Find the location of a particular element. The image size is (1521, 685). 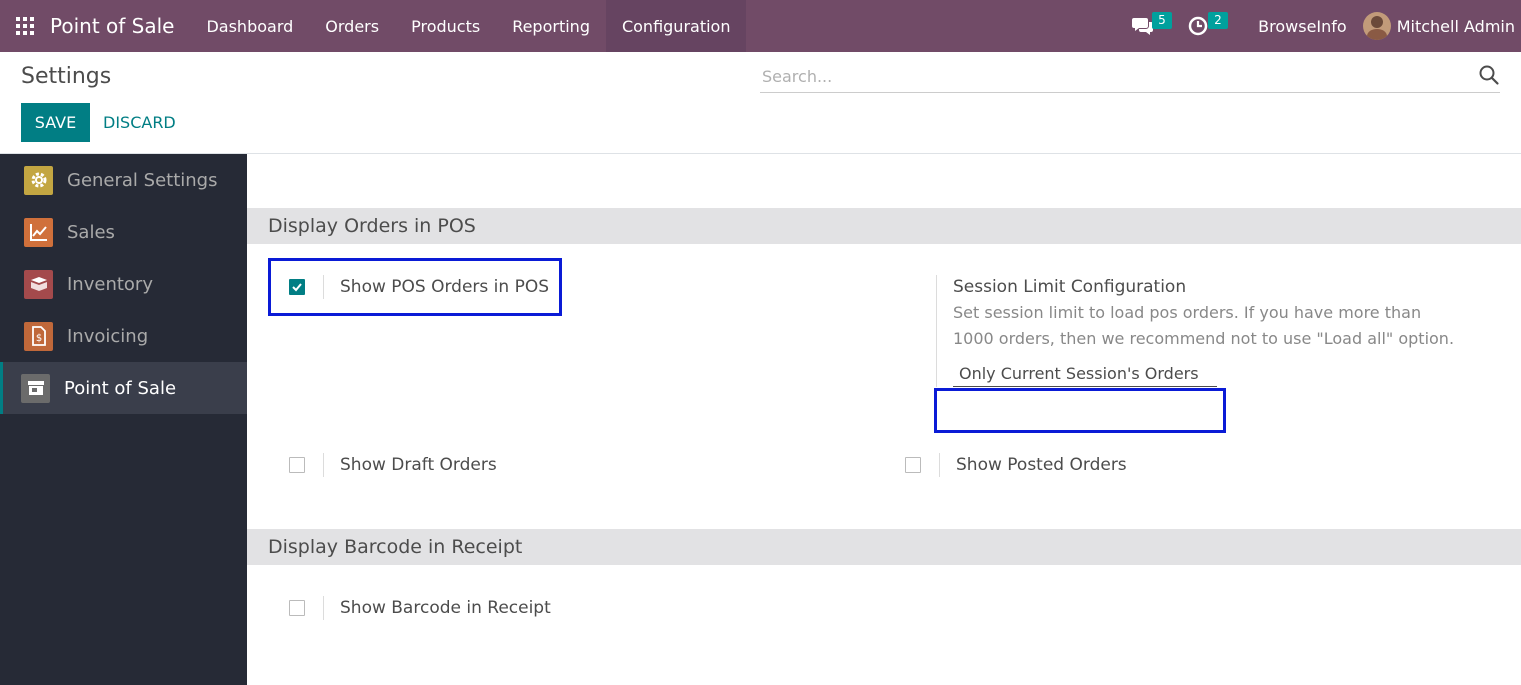

sidebar-item-point-of-sale: Point of Sale is located at coordinates (123, 388).